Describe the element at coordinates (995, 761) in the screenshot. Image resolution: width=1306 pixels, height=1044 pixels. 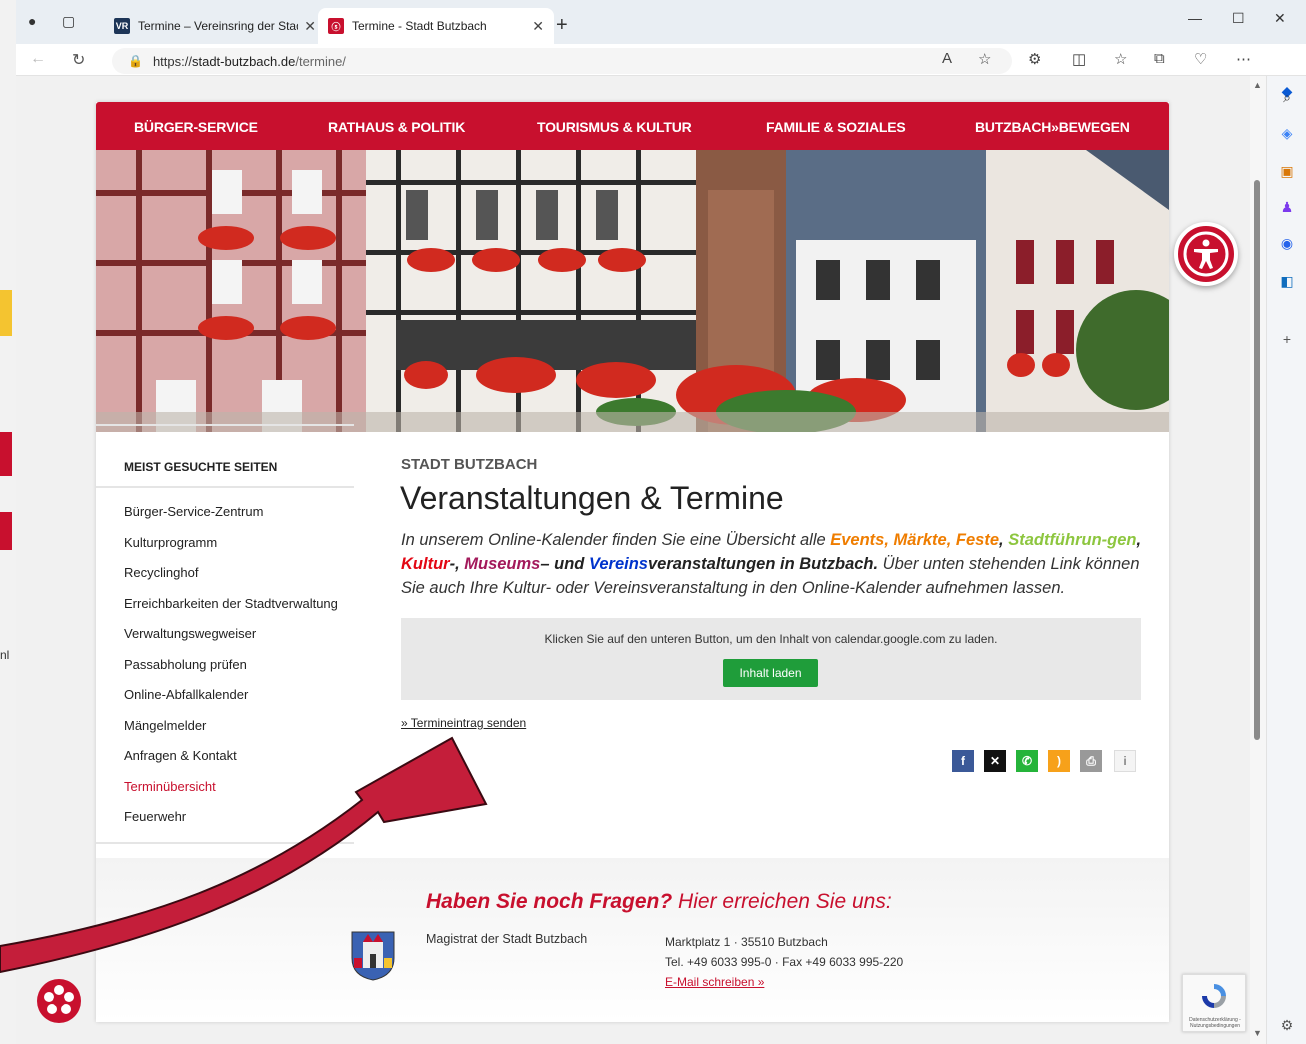
I see `x-icon: ✕` at that location.